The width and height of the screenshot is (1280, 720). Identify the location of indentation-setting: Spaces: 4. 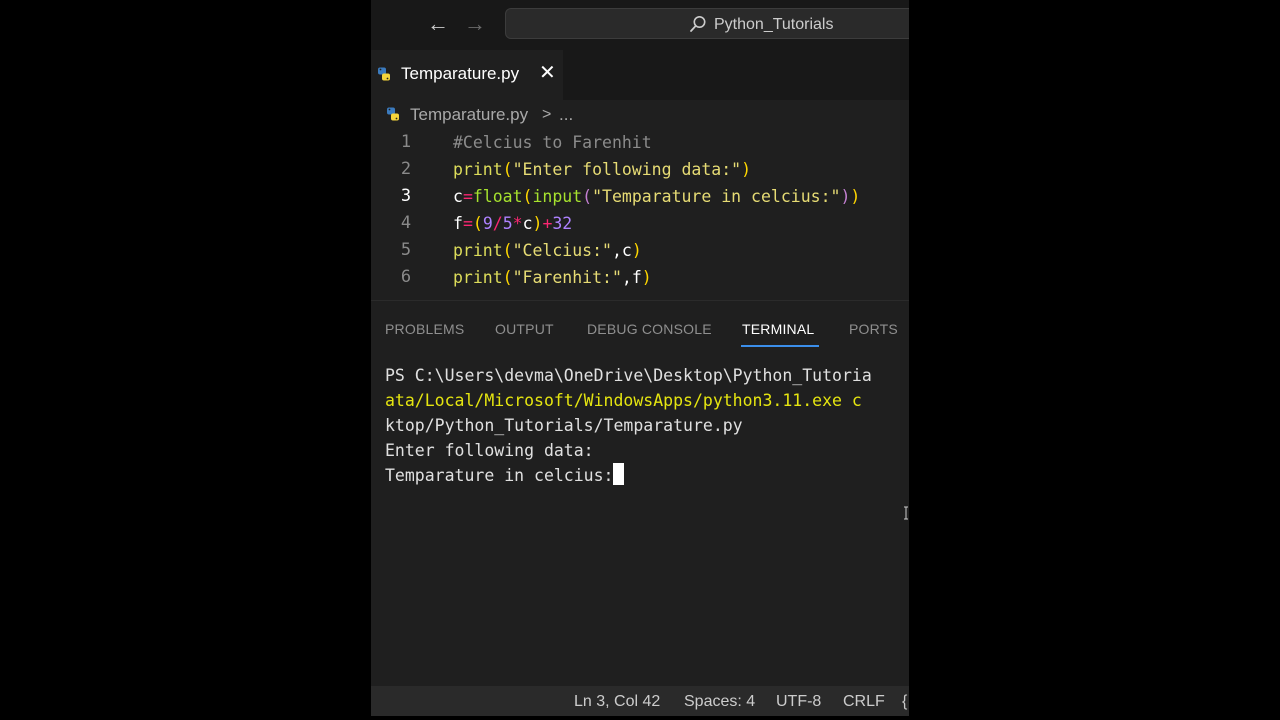
(719, 702).